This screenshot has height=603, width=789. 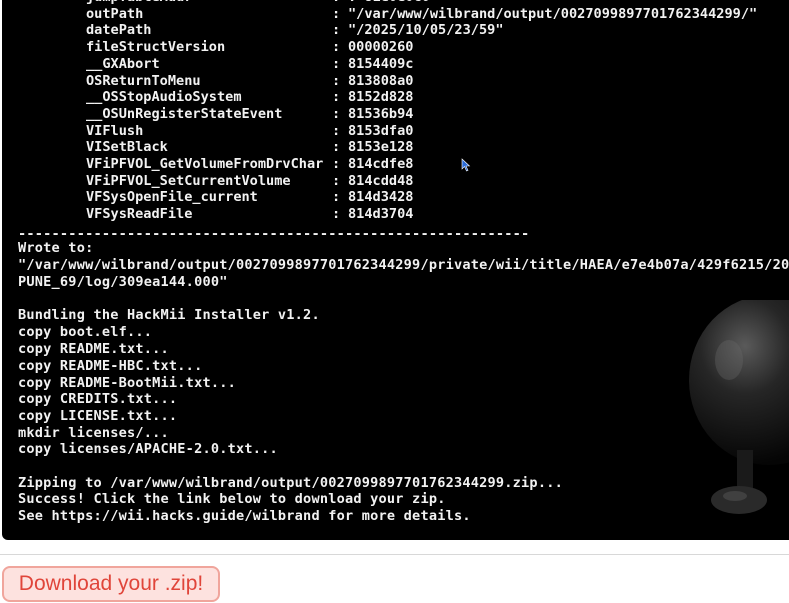 I want to click on symbol-value: "/2025/10/05/23/59", so click(x=426, y=30).